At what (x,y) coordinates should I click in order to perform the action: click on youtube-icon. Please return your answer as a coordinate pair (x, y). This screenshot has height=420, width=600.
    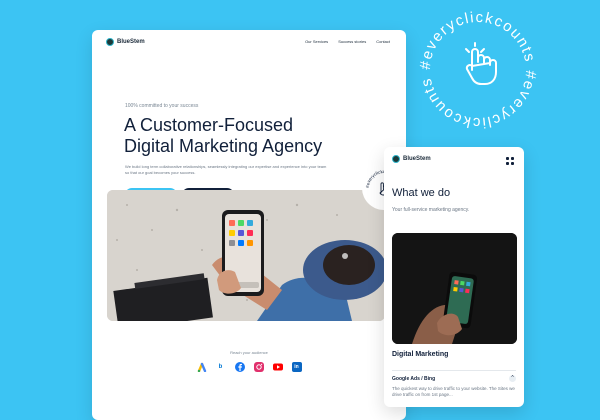
    Looking at the image, I should click on (277, 367).